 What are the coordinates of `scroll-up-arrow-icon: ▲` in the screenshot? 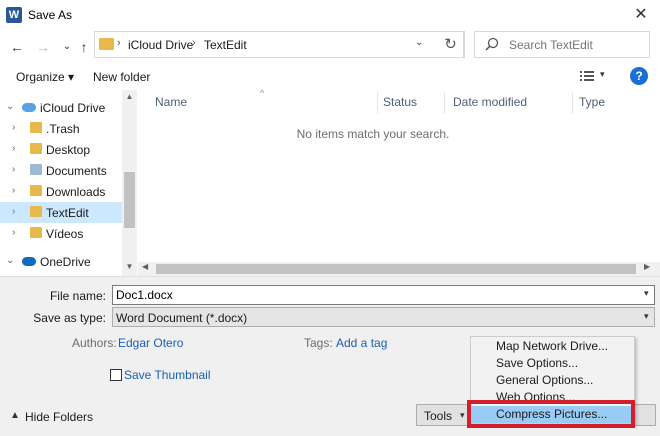 It's located at (129, 96).